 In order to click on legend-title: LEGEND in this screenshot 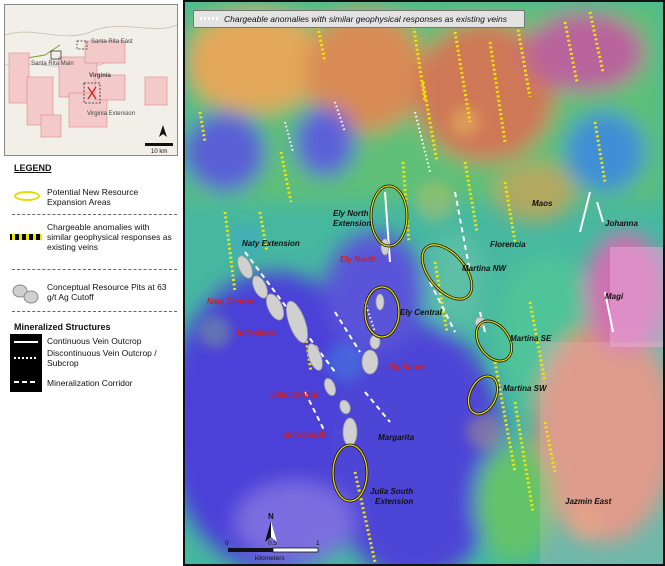, I will do `click(33, 168)`.